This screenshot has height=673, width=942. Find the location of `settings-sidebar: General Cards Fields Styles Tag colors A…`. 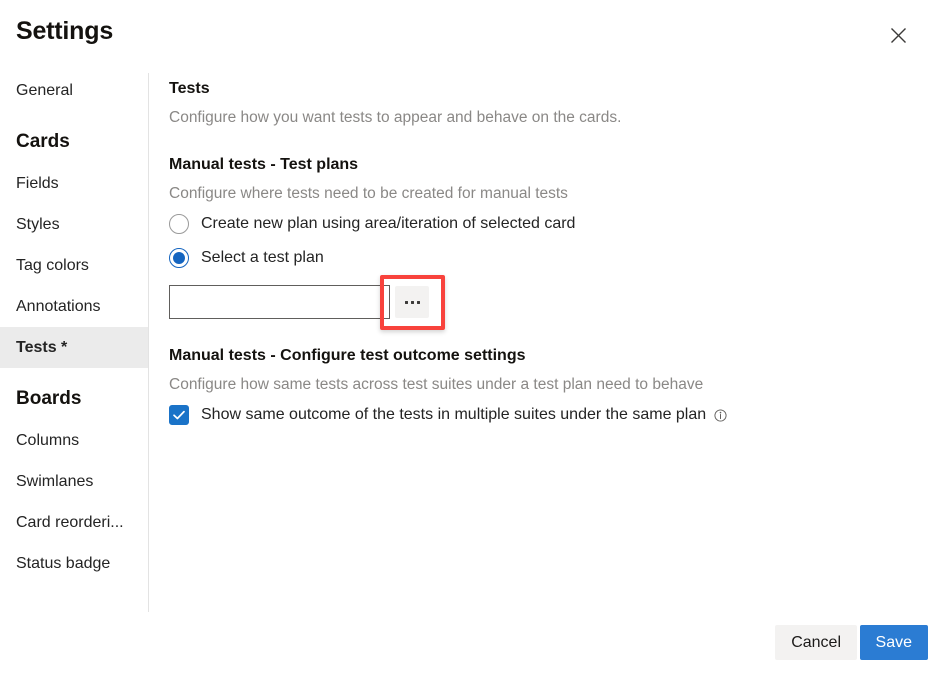

settings-sidebar: General Cards Fields Styles Tag colors A… is located at coordinates (74, 342).